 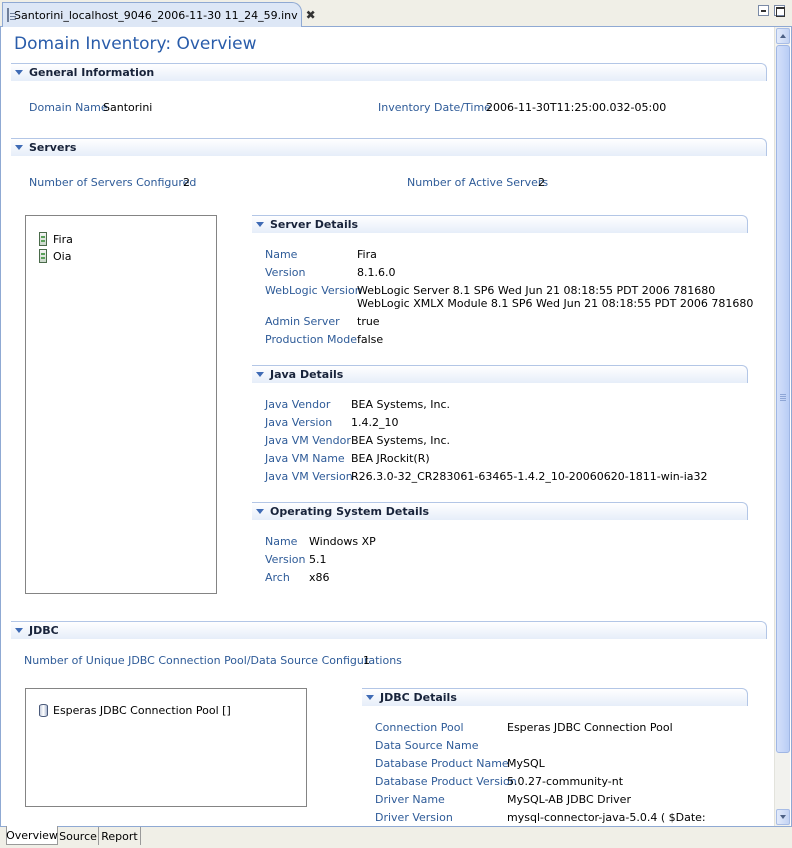 I want to click on os-arch-label: Arch, so click(x=277, y=577).